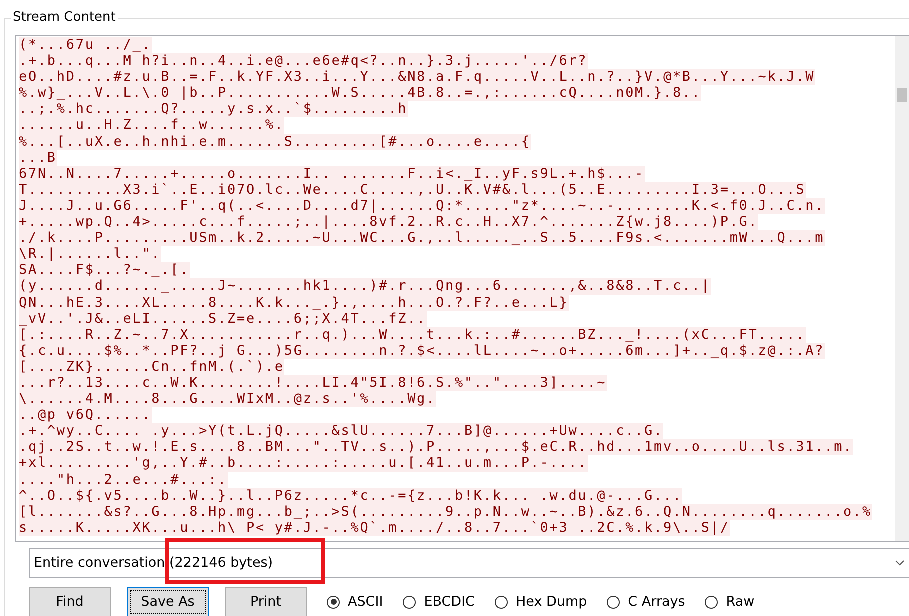  Describe the element at coordinates (439, 602) in the screenshot. I see `radio-option: EBCDIC` at that location.